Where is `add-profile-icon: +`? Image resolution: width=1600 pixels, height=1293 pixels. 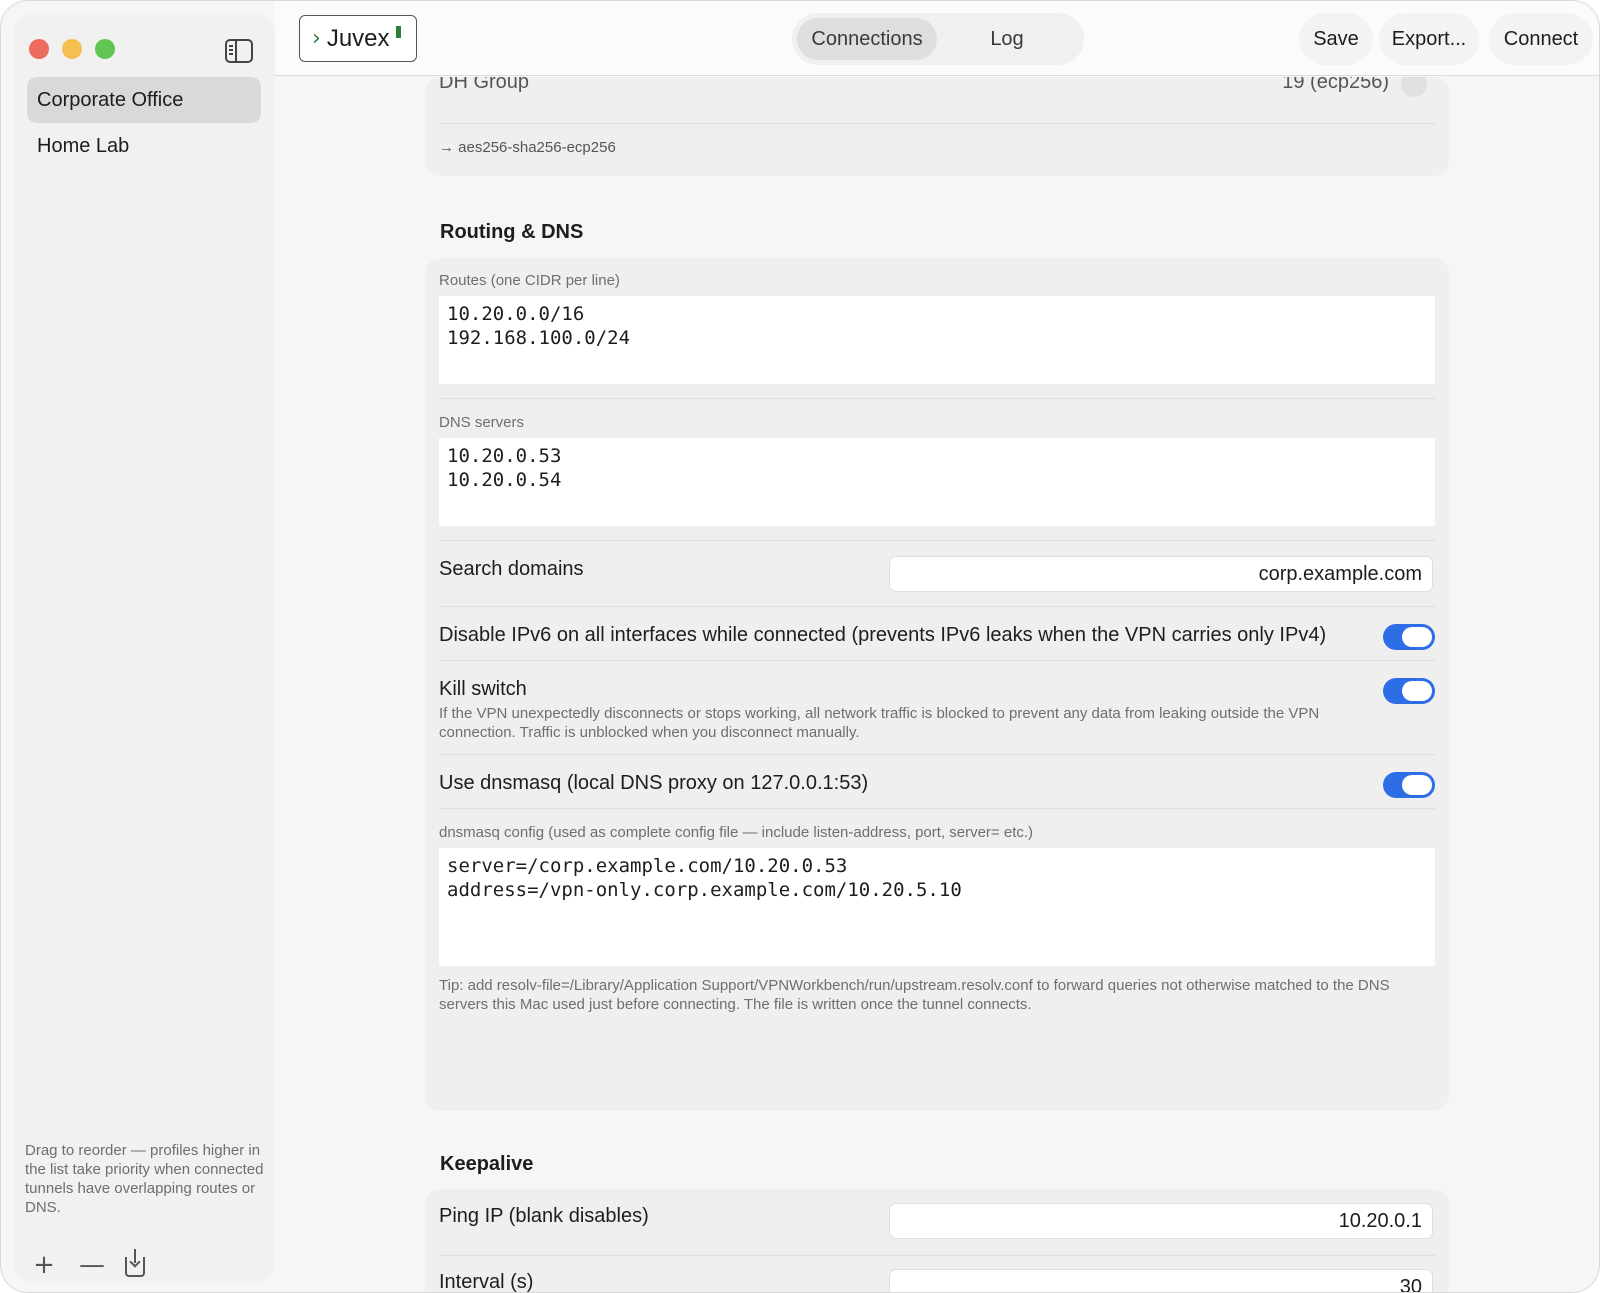
add-profile-icon: + is located at coordinates (44, 1265).